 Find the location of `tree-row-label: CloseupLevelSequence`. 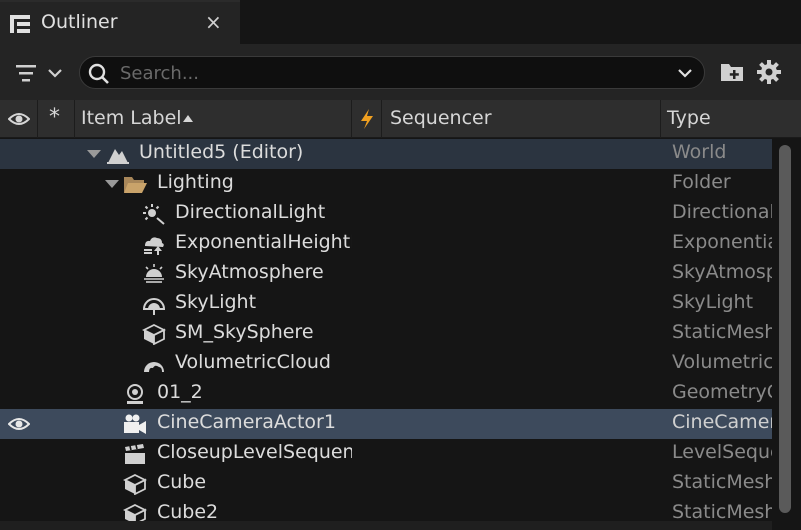

tree-row-label: CloseupLevelSequence is located at coordinates (254, 452).